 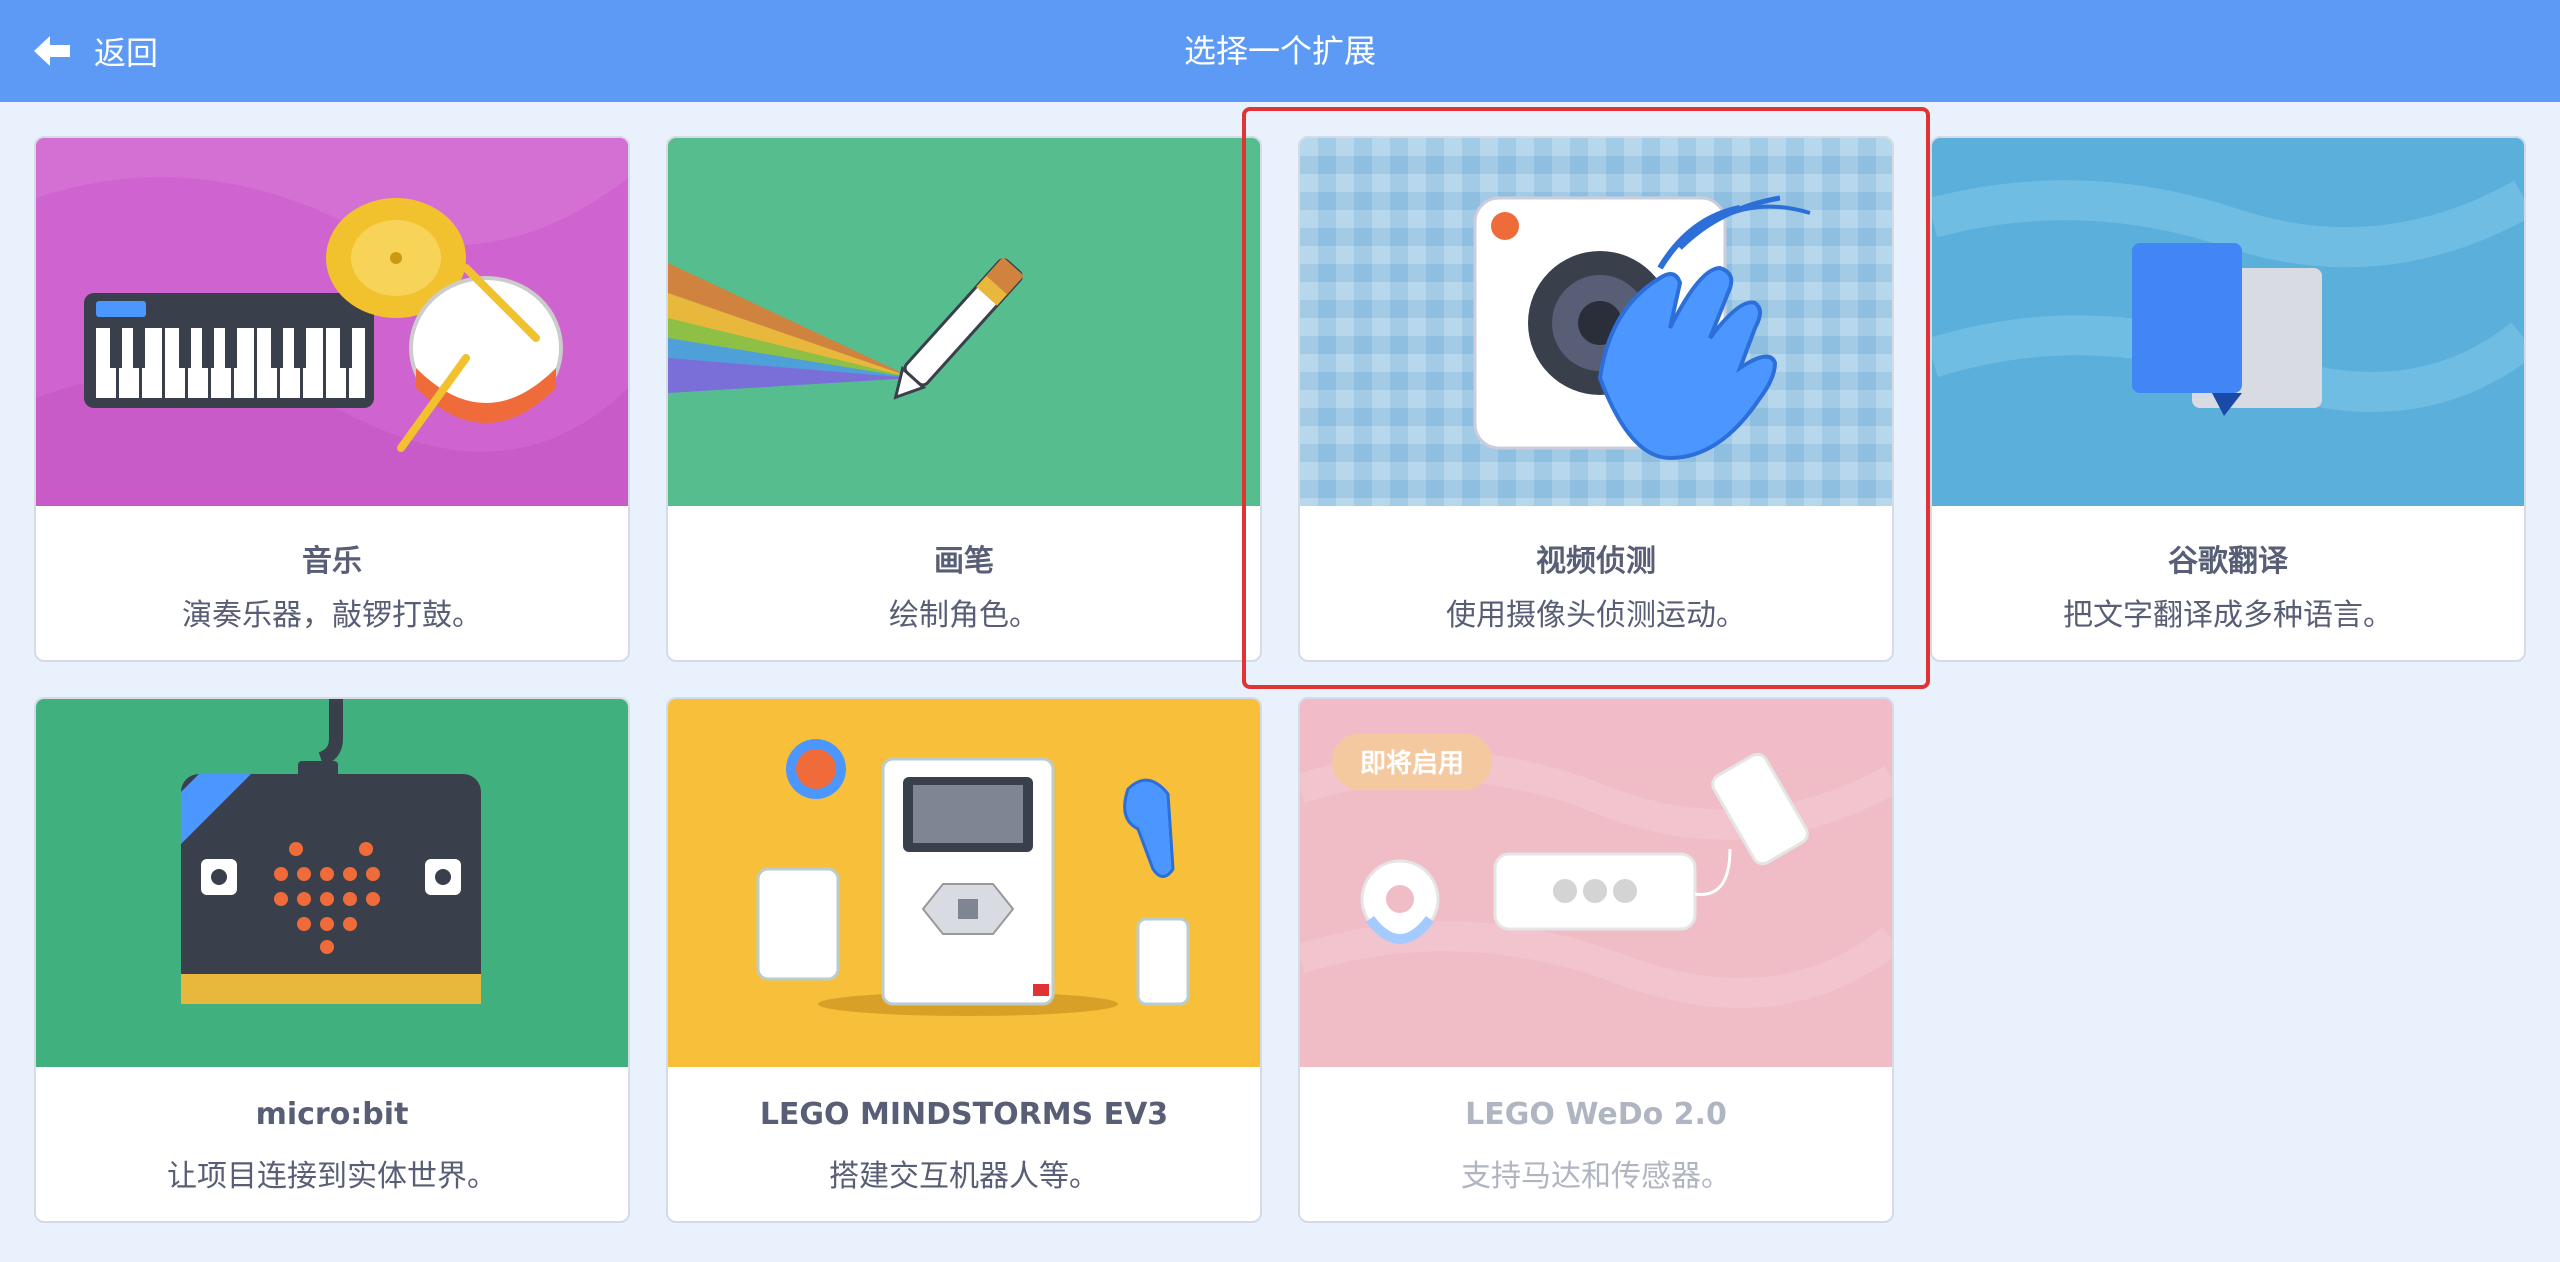 What do you see at coordinates (332, 615) in the screenshot?
I see `extension-description: 演奏乐器，敲锣打鼓。` at bounding box center [332, 615].